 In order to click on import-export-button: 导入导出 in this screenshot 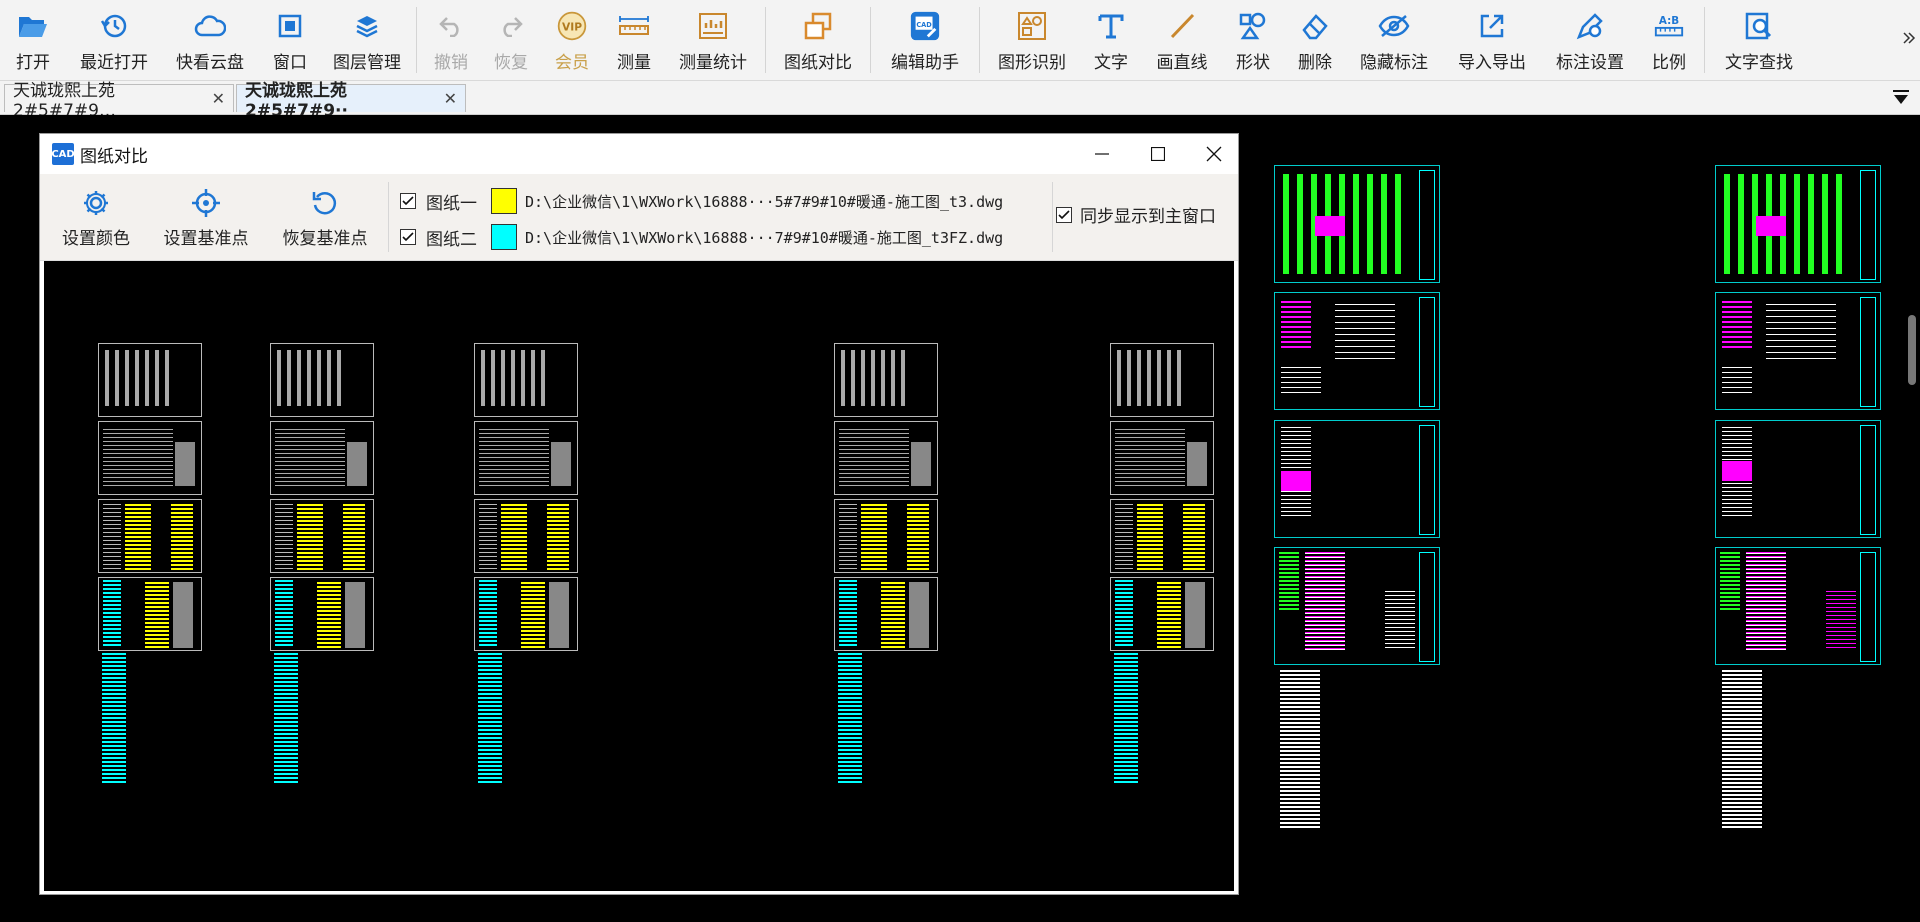, I will do `click(1492, 40)`.